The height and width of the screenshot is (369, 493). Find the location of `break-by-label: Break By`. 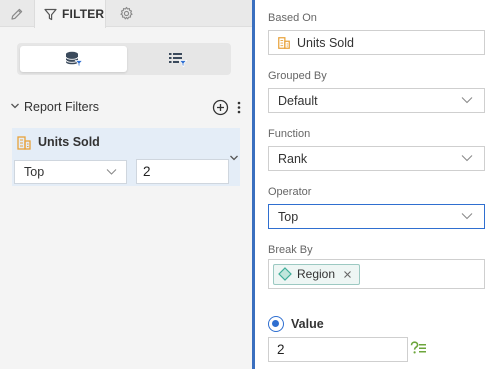

break-by-label: Break By is located at coordinates (290, 250).